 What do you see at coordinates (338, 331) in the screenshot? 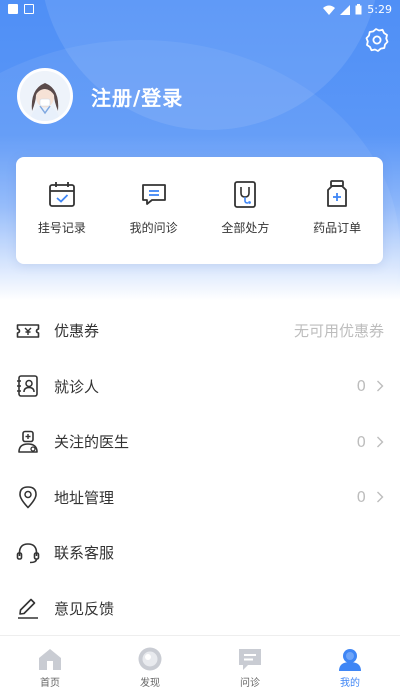
I see `menu-item-value: 无可用优惠券` at bounding box center [338, 331].